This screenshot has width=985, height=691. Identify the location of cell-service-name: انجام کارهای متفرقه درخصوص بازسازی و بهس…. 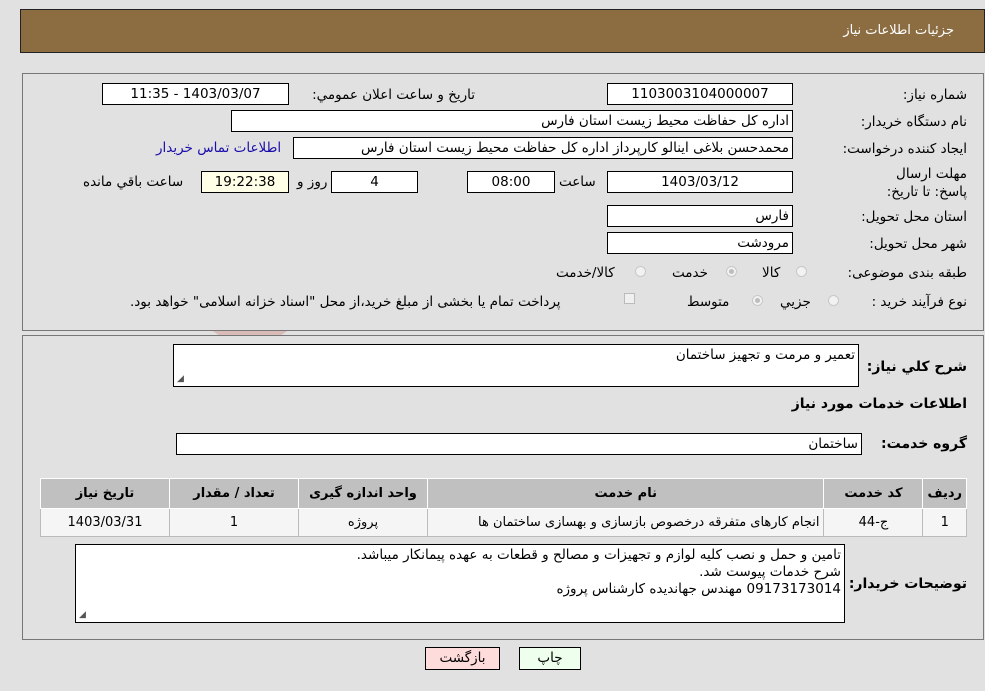
(625, 522).